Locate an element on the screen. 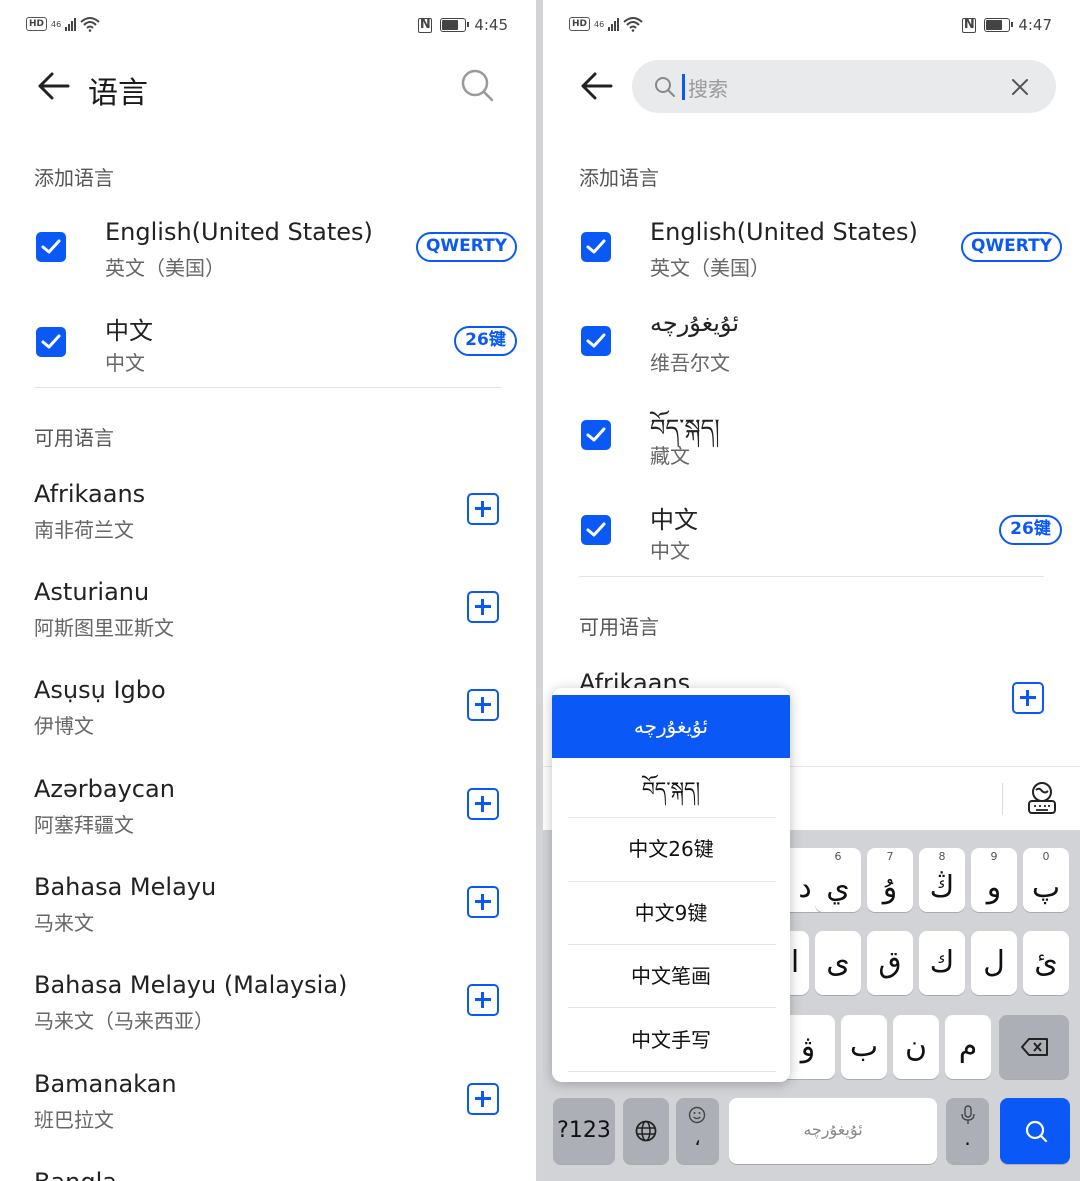  language-name: Afrikaans is located at coordinates (90, 494).